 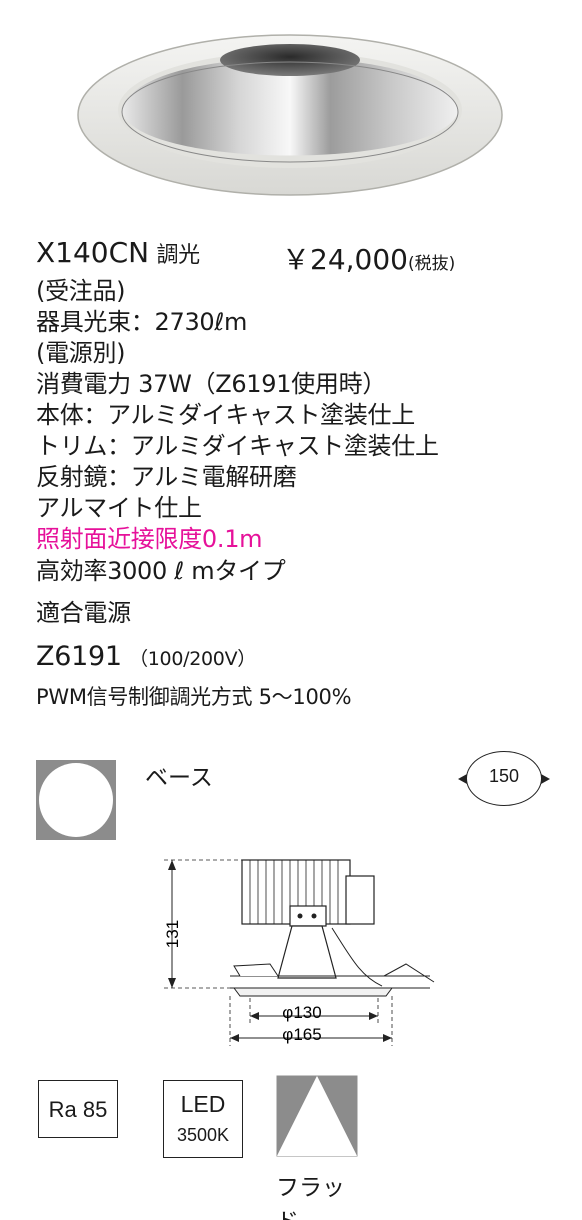 What do you see at coordinates (317, 1116) in the screenshot?
I see `flood-beam-icon` at bounding box center [317, 1116].